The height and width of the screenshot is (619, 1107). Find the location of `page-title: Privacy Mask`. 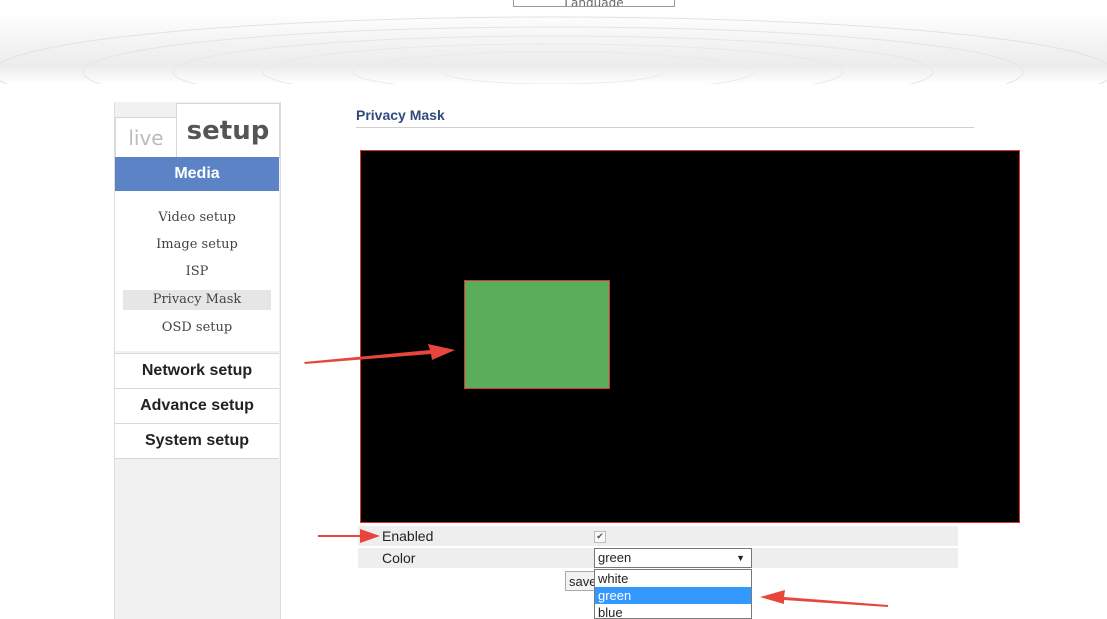

page-title: Privacy Mask is located at coordinates (400, 115).